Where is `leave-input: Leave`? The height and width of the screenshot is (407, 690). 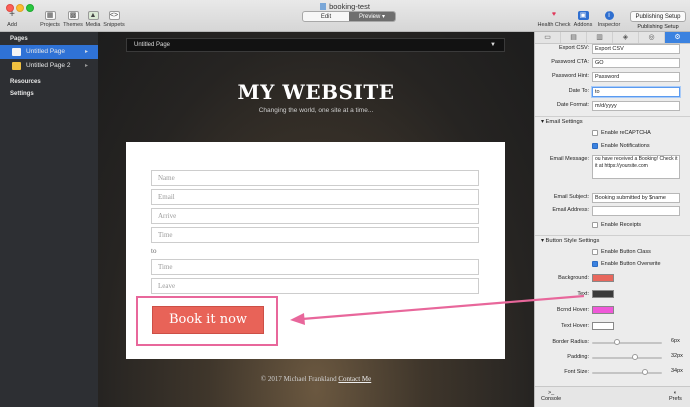
leave-input: Leave is located at coordinates (315, 286).